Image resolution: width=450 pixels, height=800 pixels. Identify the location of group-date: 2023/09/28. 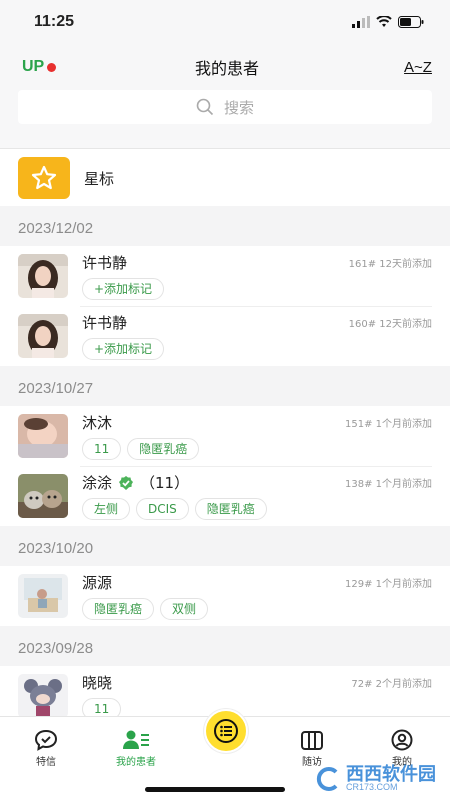
(56, 648).